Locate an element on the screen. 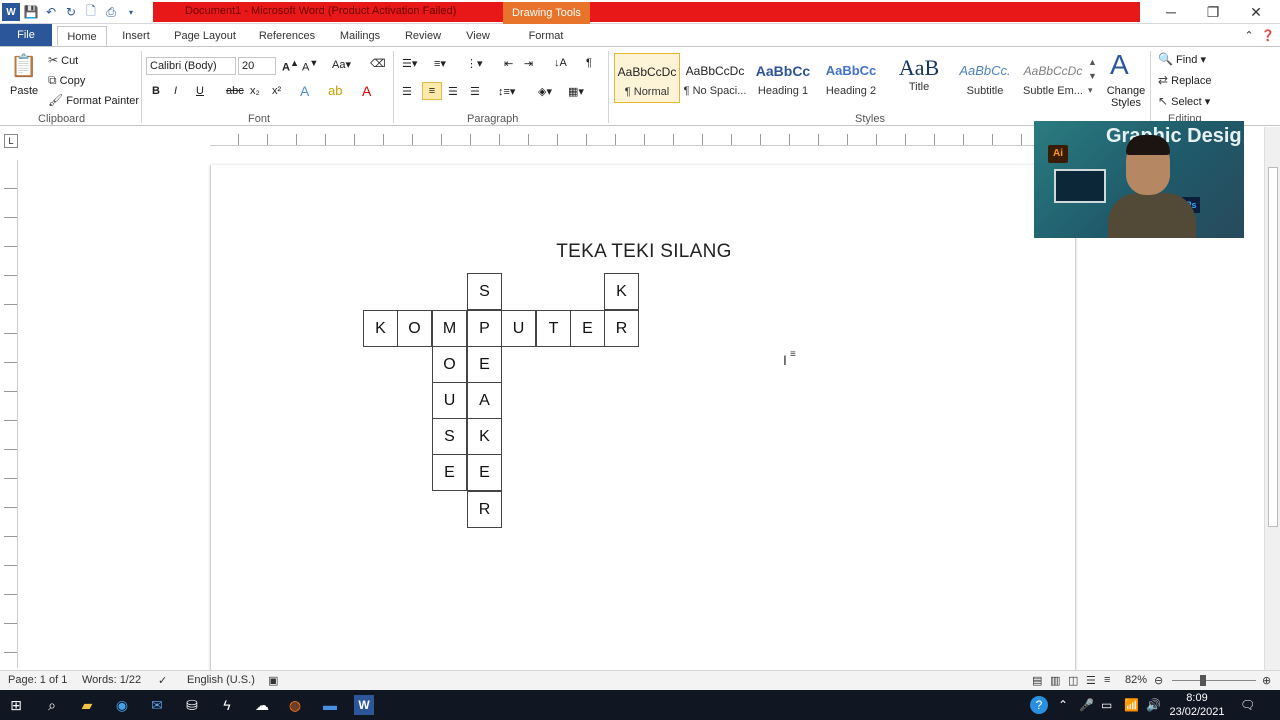 The image size is (1280, 720). full-screen-view-icon: ▥ is located at coordinates (1055, 680).